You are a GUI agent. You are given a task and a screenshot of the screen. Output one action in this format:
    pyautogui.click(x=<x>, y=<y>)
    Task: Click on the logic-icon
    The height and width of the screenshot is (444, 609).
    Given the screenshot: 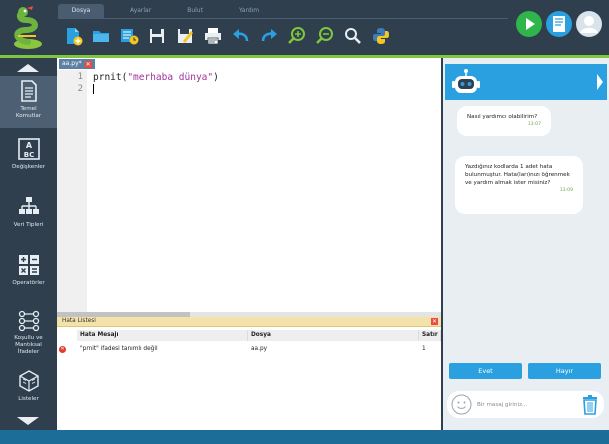 What is the action you would take?
    pyautogui.click(x=28, y=321)
    